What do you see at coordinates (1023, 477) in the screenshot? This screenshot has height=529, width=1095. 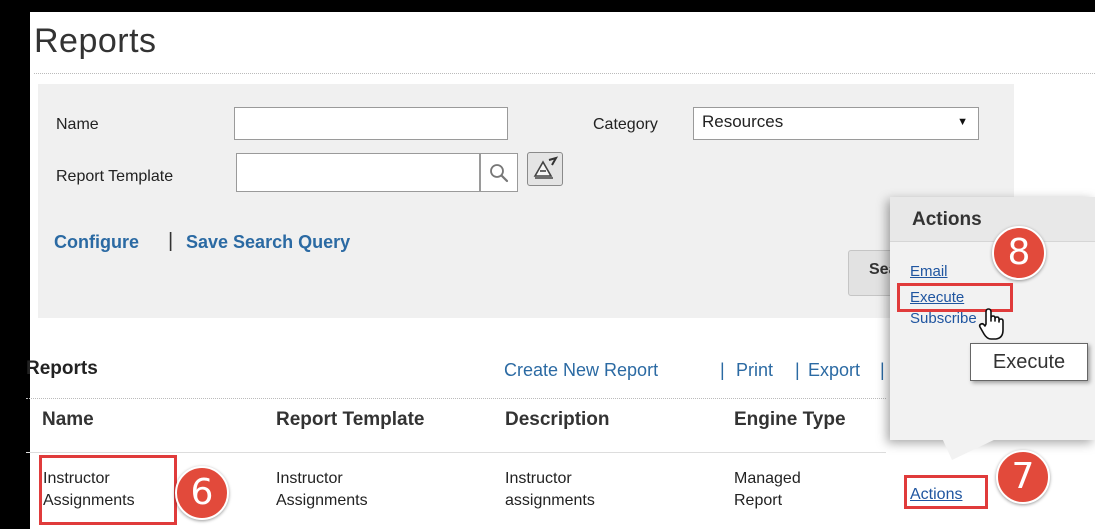 I see `callout-badge-7: 7` at bounding box center [1023, 477].